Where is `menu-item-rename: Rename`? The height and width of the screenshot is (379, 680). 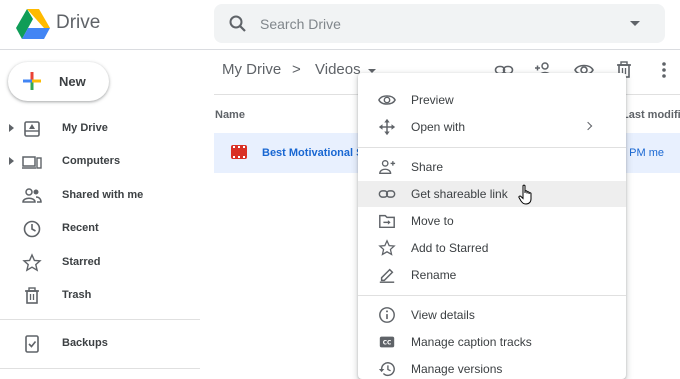 menu-item-rename: Rename is located at coordinates (492, 275).